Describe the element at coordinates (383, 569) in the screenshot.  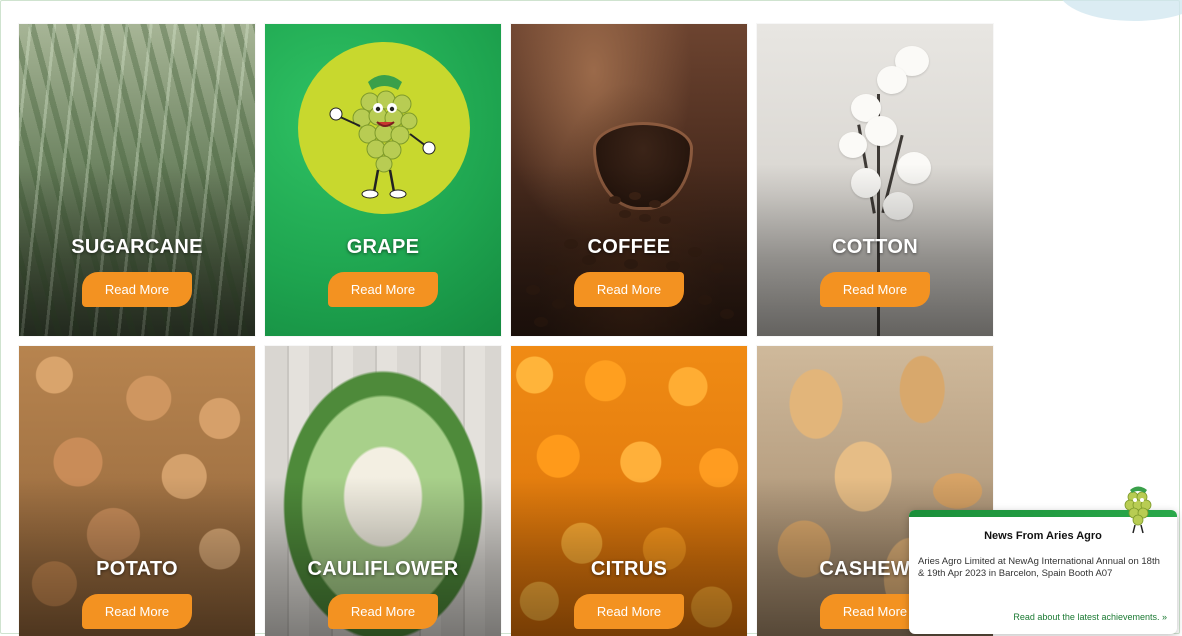
I see `crop-title: CAULIFLOWER` at that location.